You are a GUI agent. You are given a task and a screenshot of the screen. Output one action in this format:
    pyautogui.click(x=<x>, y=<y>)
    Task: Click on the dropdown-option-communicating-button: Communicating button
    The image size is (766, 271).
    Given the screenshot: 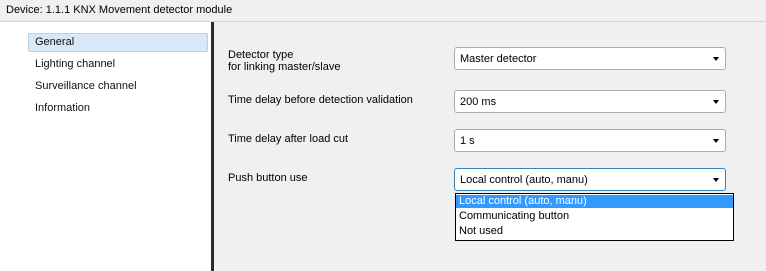 What is the action you would take?
    pyautogui.click(x=594, y=216)
    